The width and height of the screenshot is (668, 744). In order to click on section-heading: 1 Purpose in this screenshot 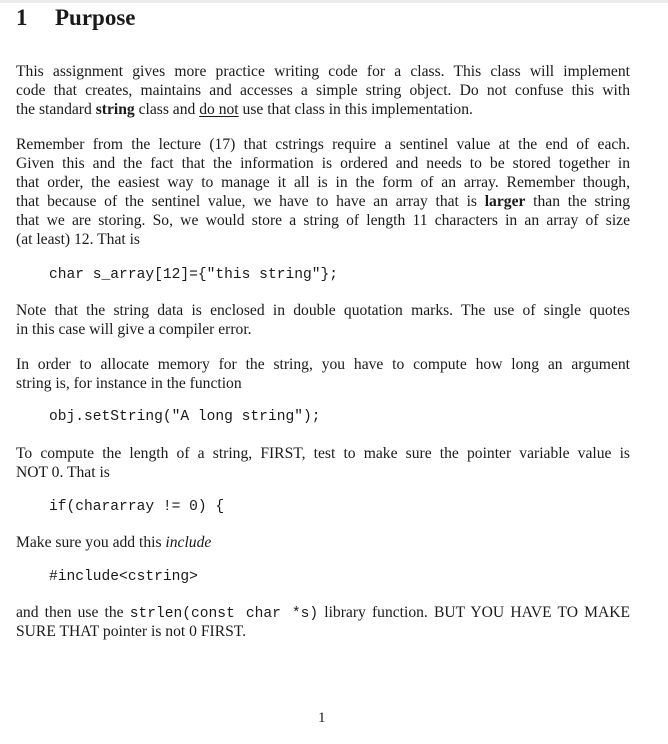, I will do `click(76, 18)`.